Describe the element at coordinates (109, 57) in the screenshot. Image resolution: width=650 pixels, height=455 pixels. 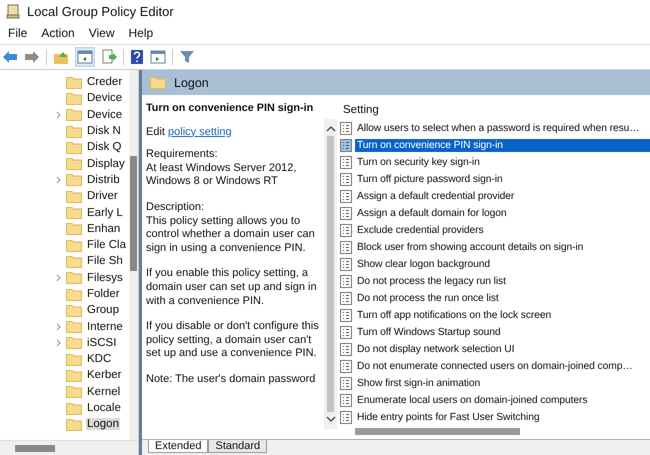
I see `export-list-icon` at that location.